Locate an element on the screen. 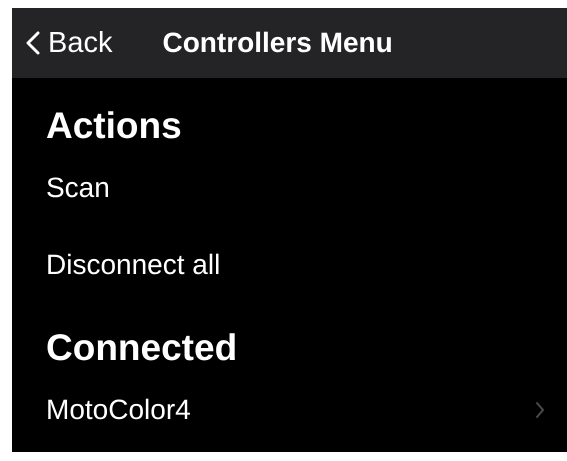 The width and height of the screenshot is (567, 461). back-button: Back is located at coordinates (69, 43).